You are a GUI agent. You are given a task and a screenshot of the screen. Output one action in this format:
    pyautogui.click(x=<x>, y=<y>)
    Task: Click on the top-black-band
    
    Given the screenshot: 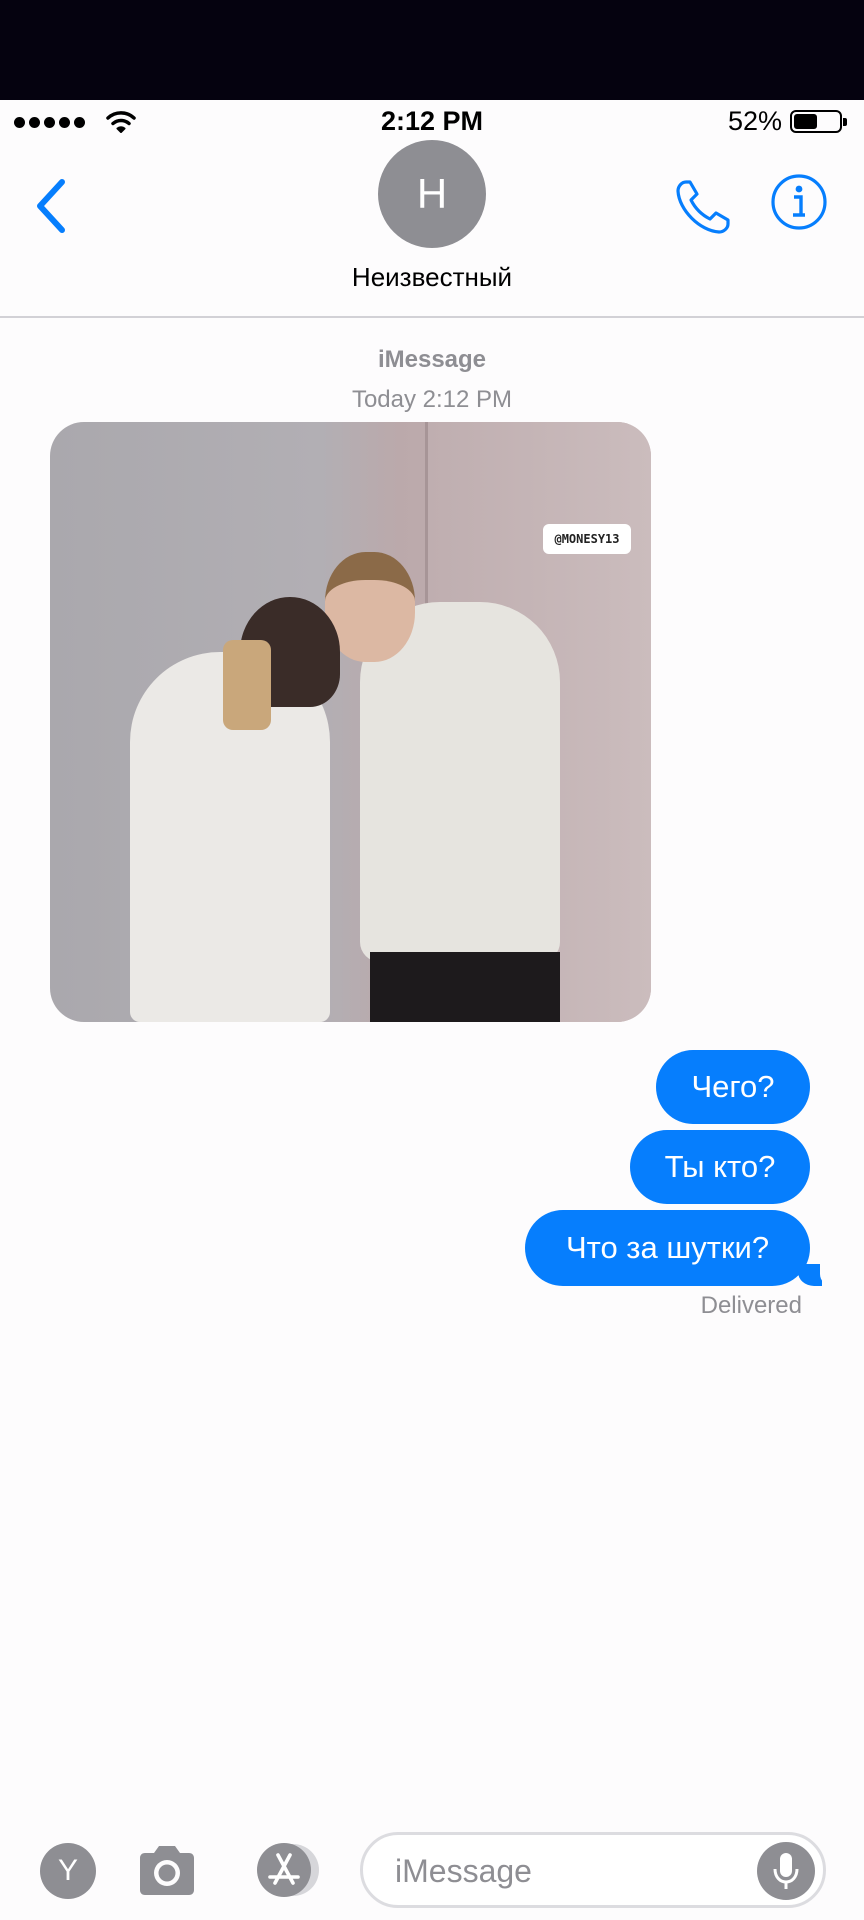 What is the action you would take?
    pyautogui.click(x=432, y=50)
    